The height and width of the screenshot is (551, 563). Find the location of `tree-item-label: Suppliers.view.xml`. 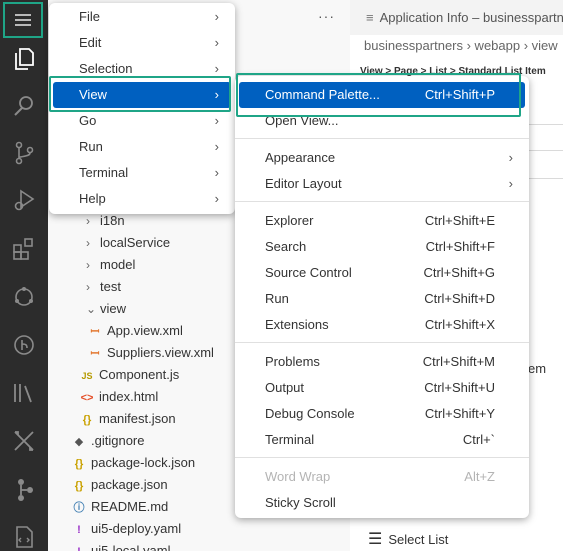

tree-item-label: Suppliers.view.xml is located at coordinates (160, 352).